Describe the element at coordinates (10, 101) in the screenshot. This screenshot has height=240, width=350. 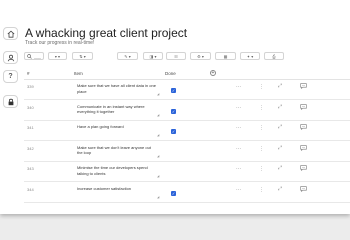
I see `lock-icon` at that location.